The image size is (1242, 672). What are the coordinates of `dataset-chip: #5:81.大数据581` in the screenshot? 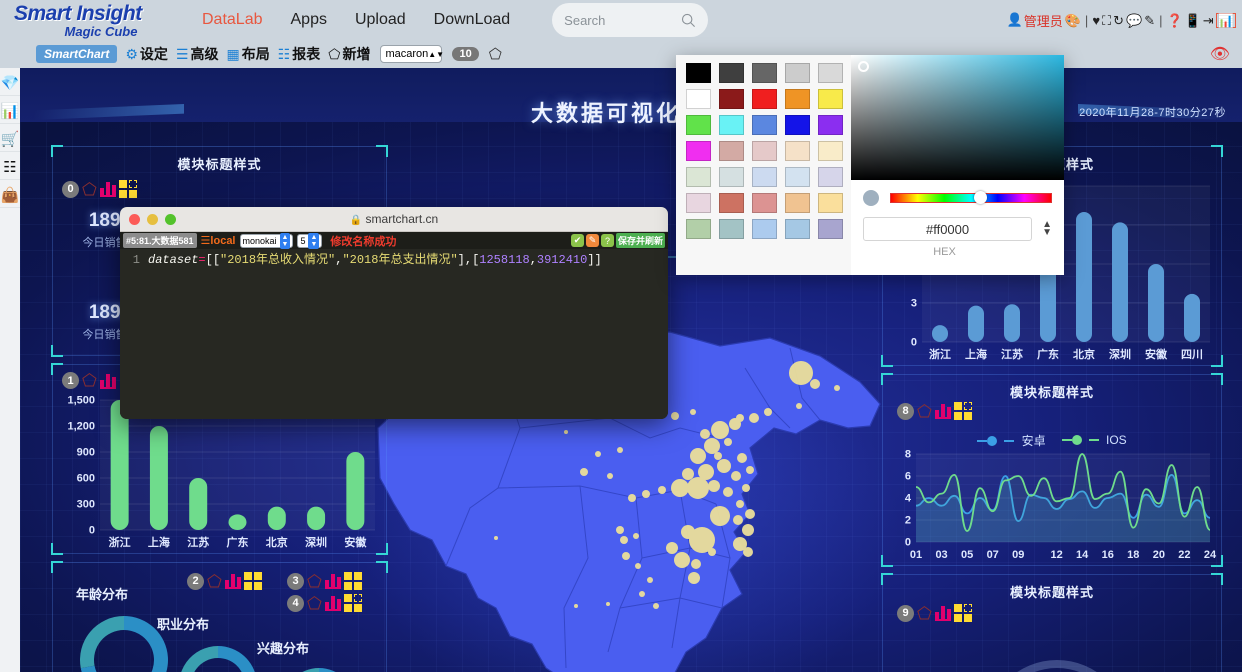 It's located at (160, 240).